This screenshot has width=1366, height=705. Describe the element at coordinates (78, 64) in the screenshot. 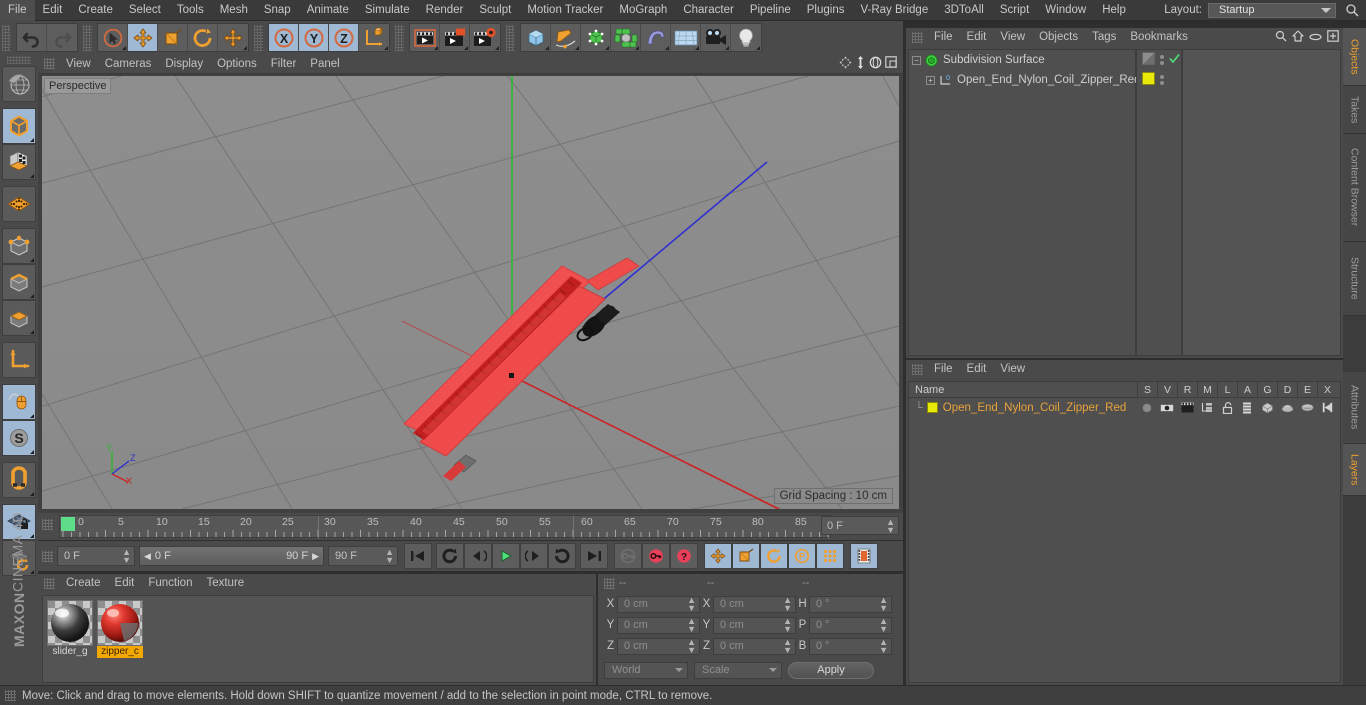

I see `viewport-menu-view: View` at that location.